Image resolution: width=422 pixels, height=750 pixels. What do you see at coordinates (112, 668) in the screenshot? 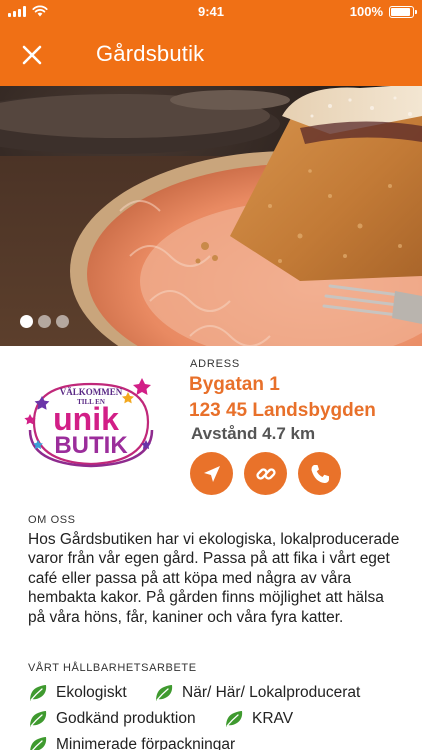
I see `sustainability-label: VÅRT HÅLLBARHETSARBETE` at bounding box center [112, 668].